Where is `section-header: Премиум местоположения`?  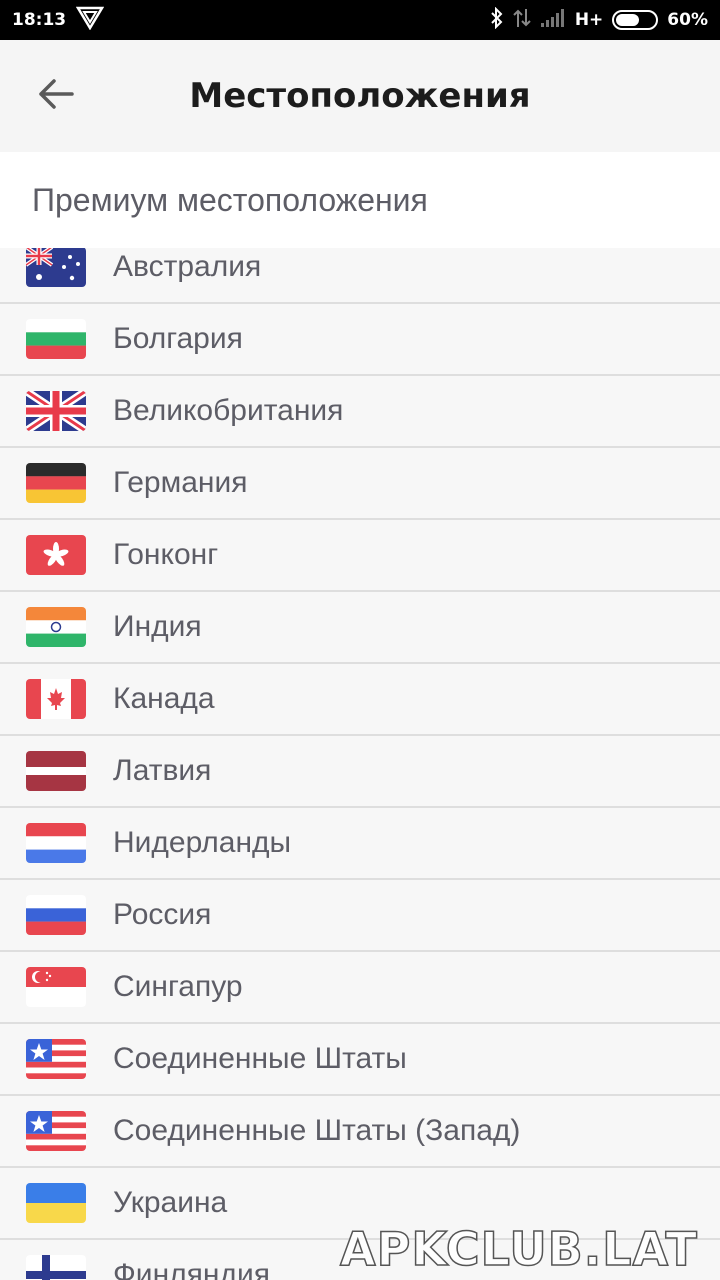
section-header: Премиум местоположения is located at coordinates (360, 200).